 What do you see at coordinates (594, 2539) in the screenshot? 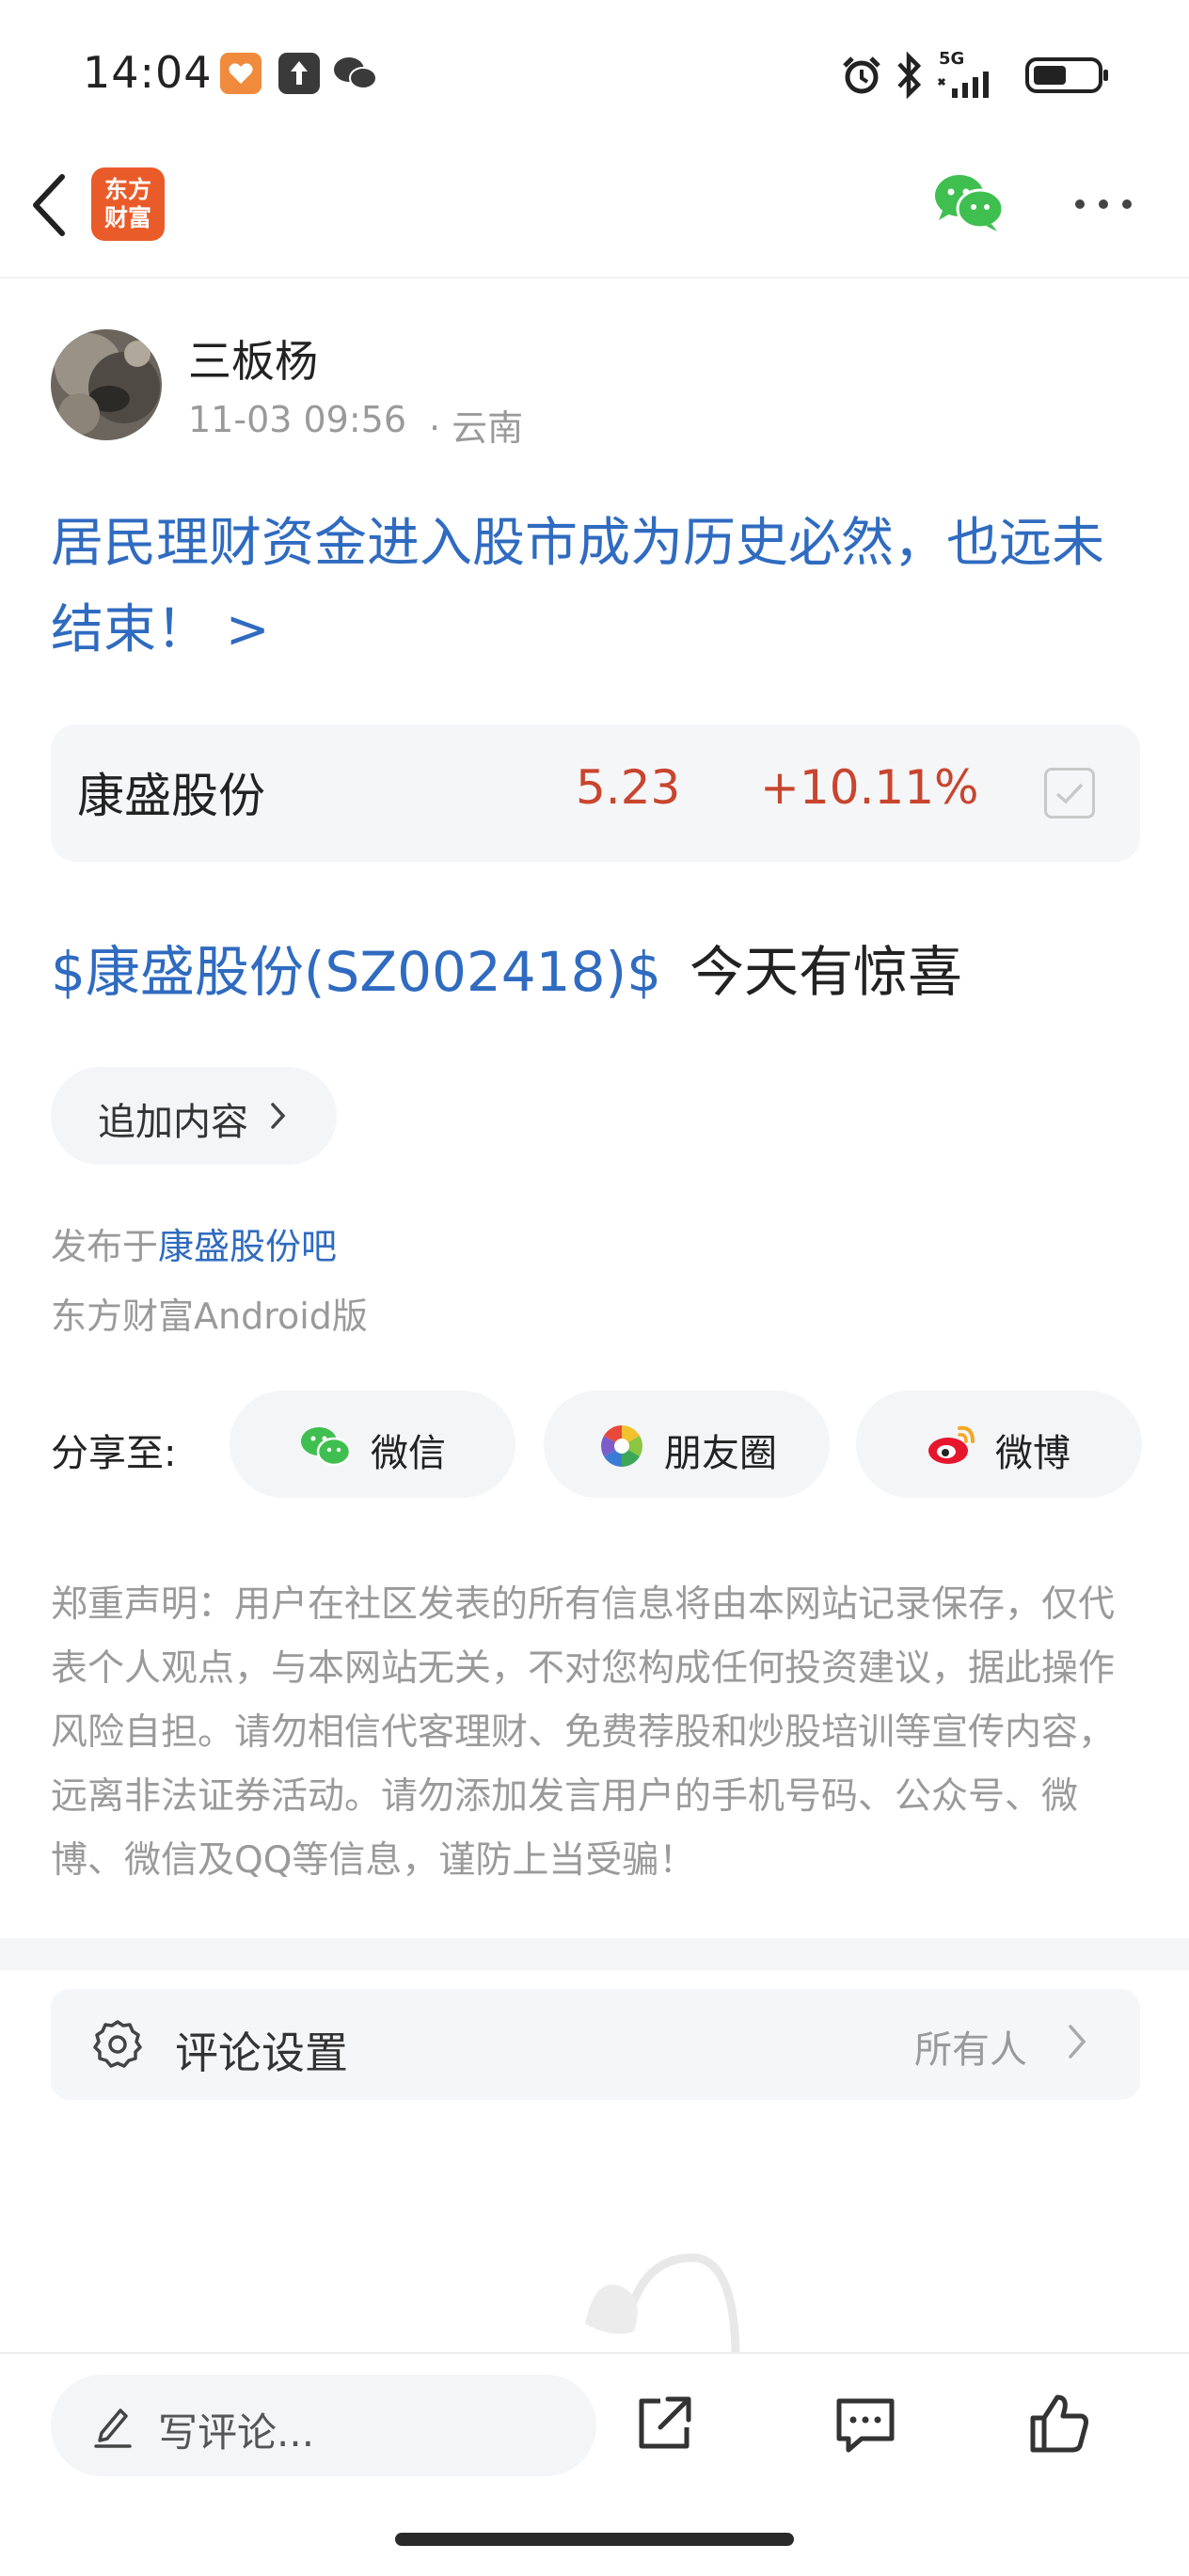
I see `home-indicator` at bounding box center [594, 2539].